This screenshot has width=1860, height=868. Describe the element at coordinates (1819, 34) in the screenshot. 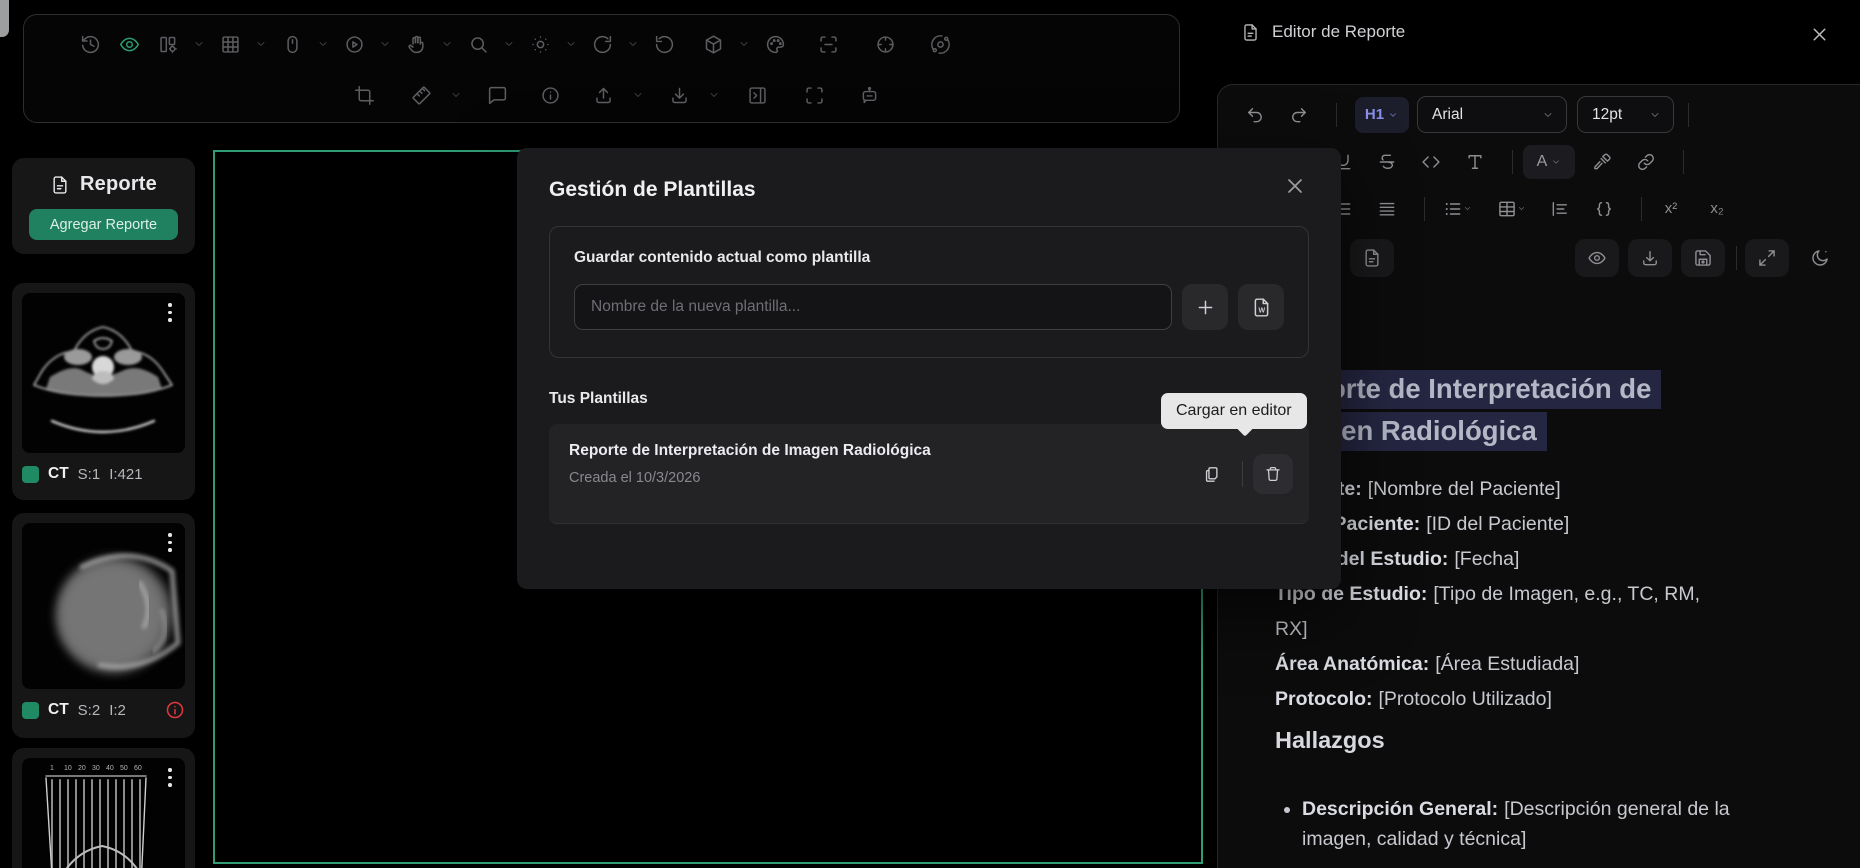

I see `editor-close-button` at that location.